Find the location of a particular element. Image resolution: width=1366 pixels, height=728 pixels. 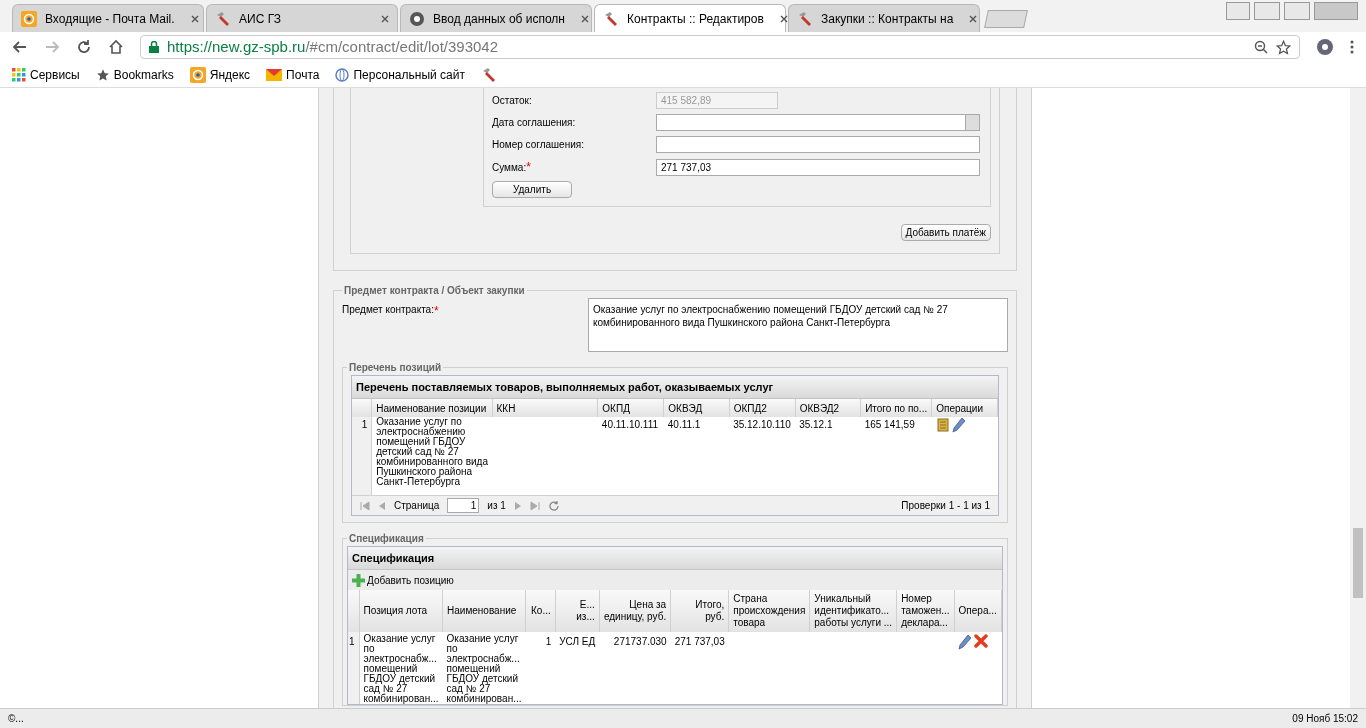

scrollbar is located at coordinates (1358, 398).